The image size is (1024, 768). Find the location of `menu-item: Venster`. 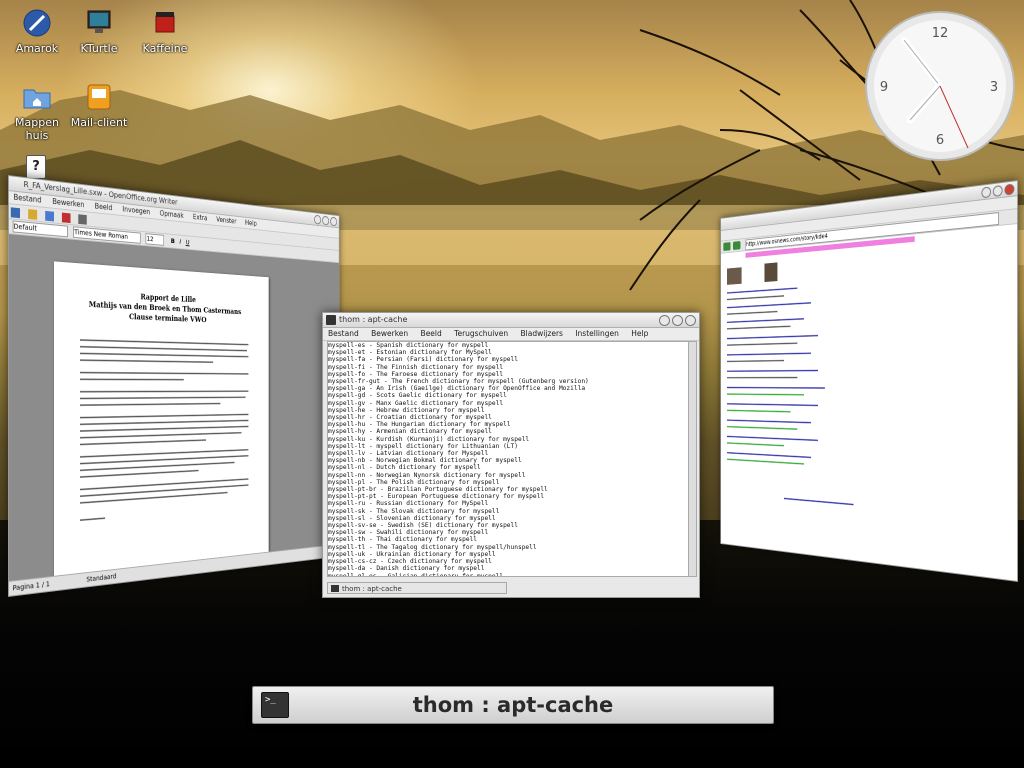

menu-item: Venster is located at coordinates (226, 220).